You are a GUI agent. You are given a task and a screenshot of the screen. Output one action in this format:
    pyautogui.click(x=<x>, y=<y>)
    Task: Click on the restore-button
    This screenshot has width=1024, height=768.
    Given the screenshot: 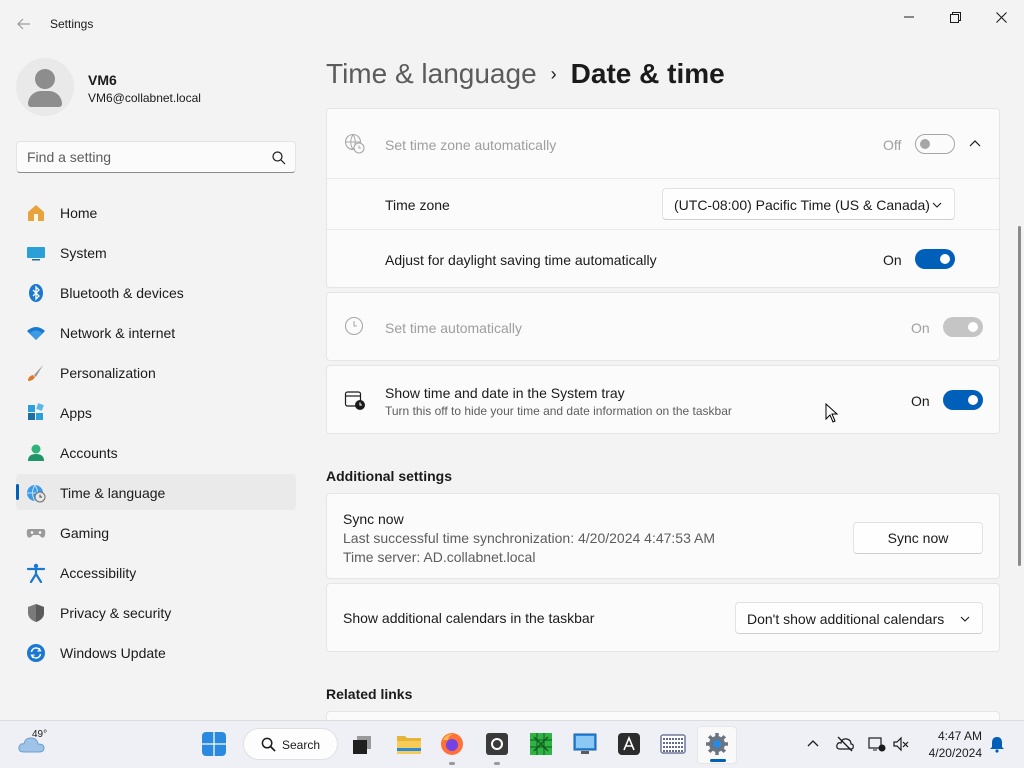 What is the action you would take?
    pyautogui.click(x=955, y=17)
    